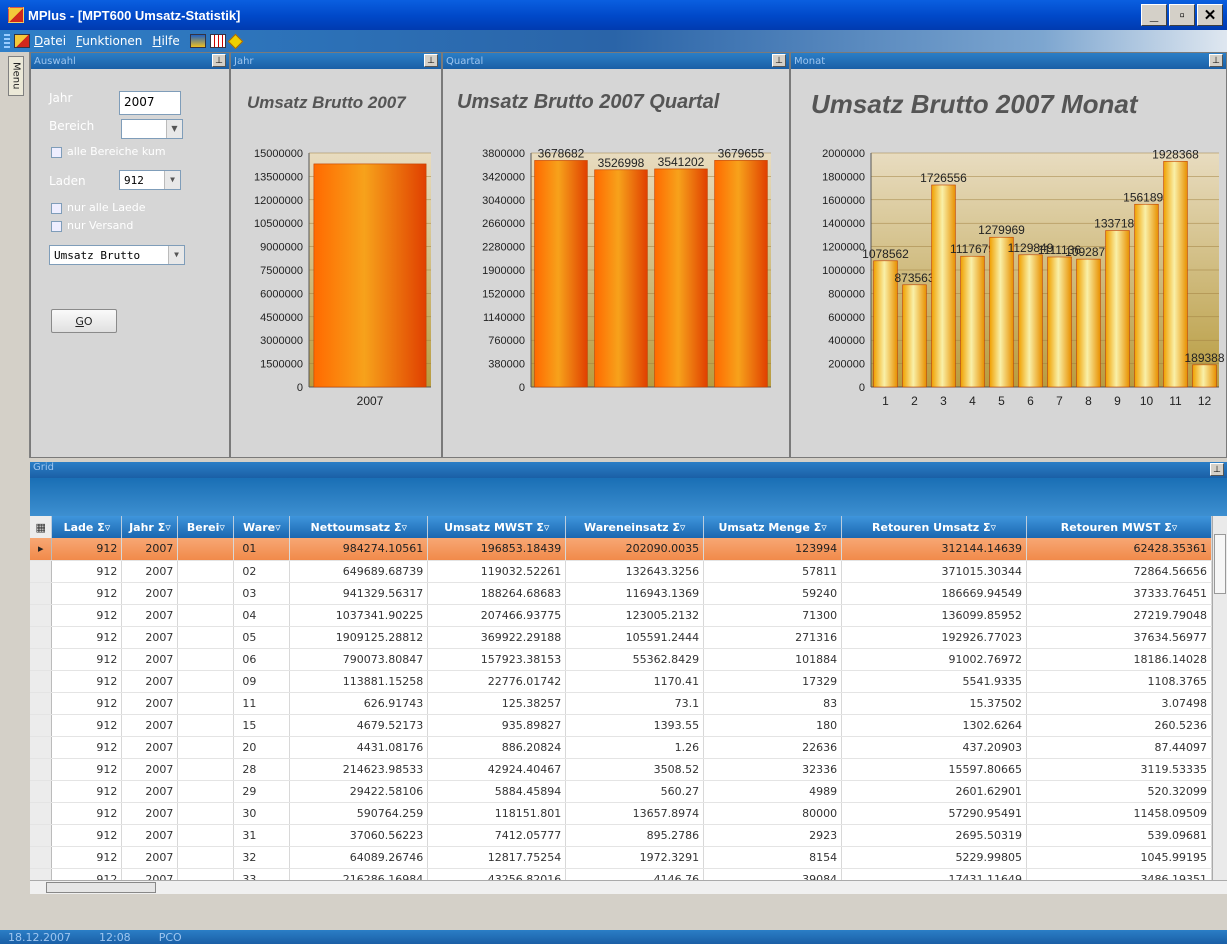 Image resolution: width=1227 pixels, height=944 pixels. I want to click on table-cell: 1108.3765, so click(1119, 681).